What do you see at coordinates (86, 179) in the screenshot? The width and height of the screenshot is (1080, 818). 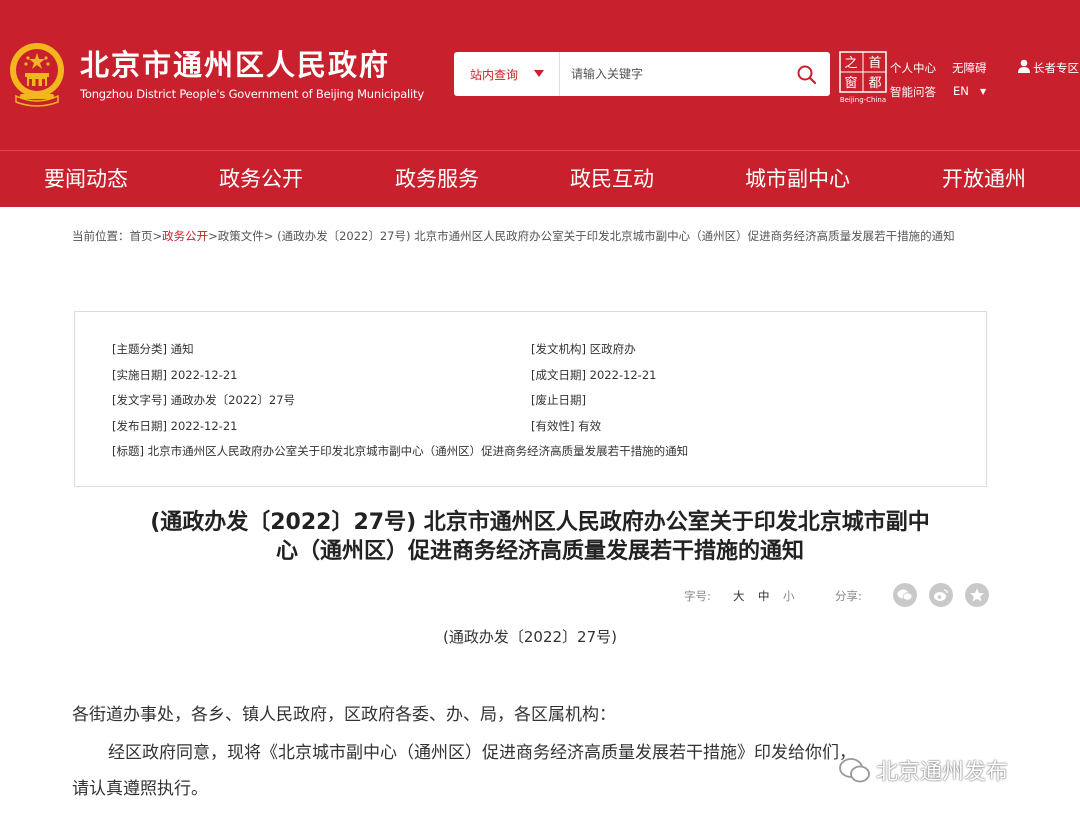 I see `nav-item-news: 要闻动态` at bounding box center [86, 179].